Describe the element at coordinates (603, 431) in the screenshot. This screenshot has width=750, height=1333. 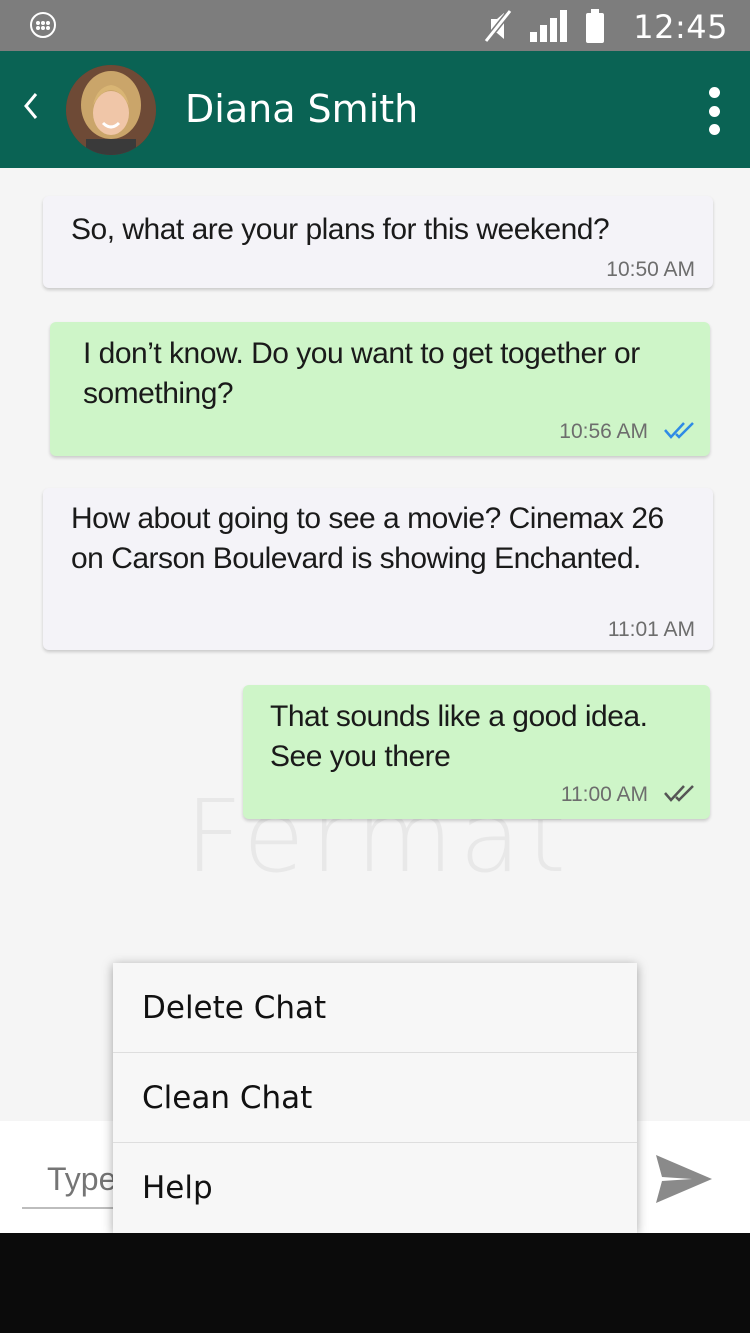
I see `message-time: 10:56 AM` at that location.